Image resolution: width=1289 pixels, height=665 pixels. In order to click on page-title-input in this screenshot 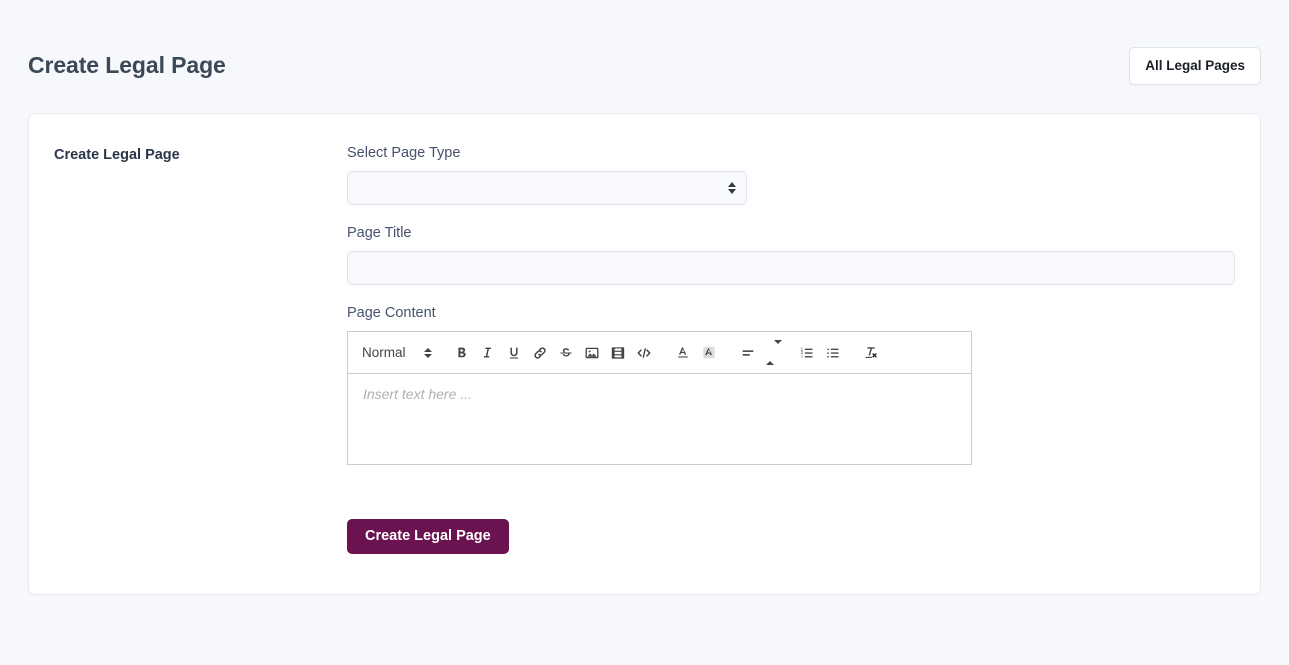, I will do `click(791, 268)`.